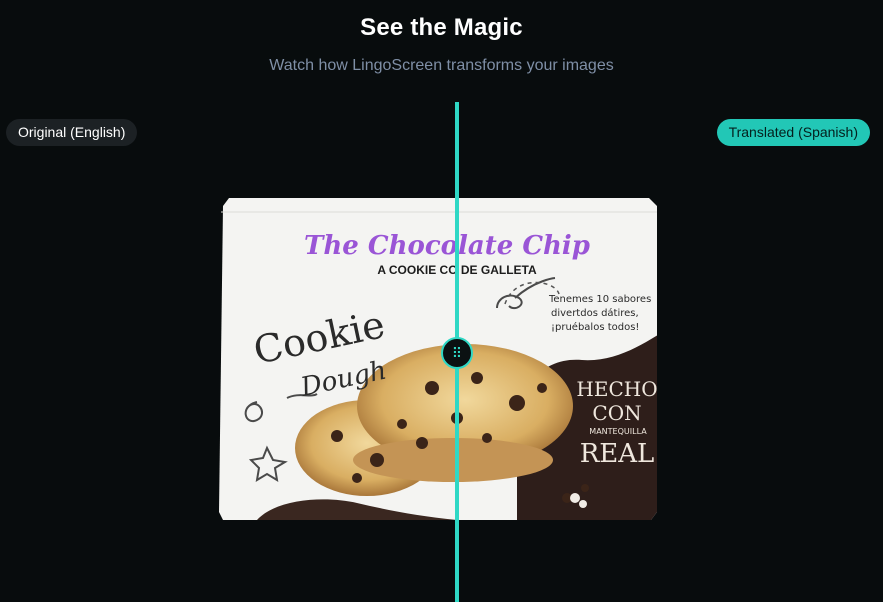 The height and width of the screenshot is (602, 883). I want to click on section-title: See the Magic, so click(441, 27).